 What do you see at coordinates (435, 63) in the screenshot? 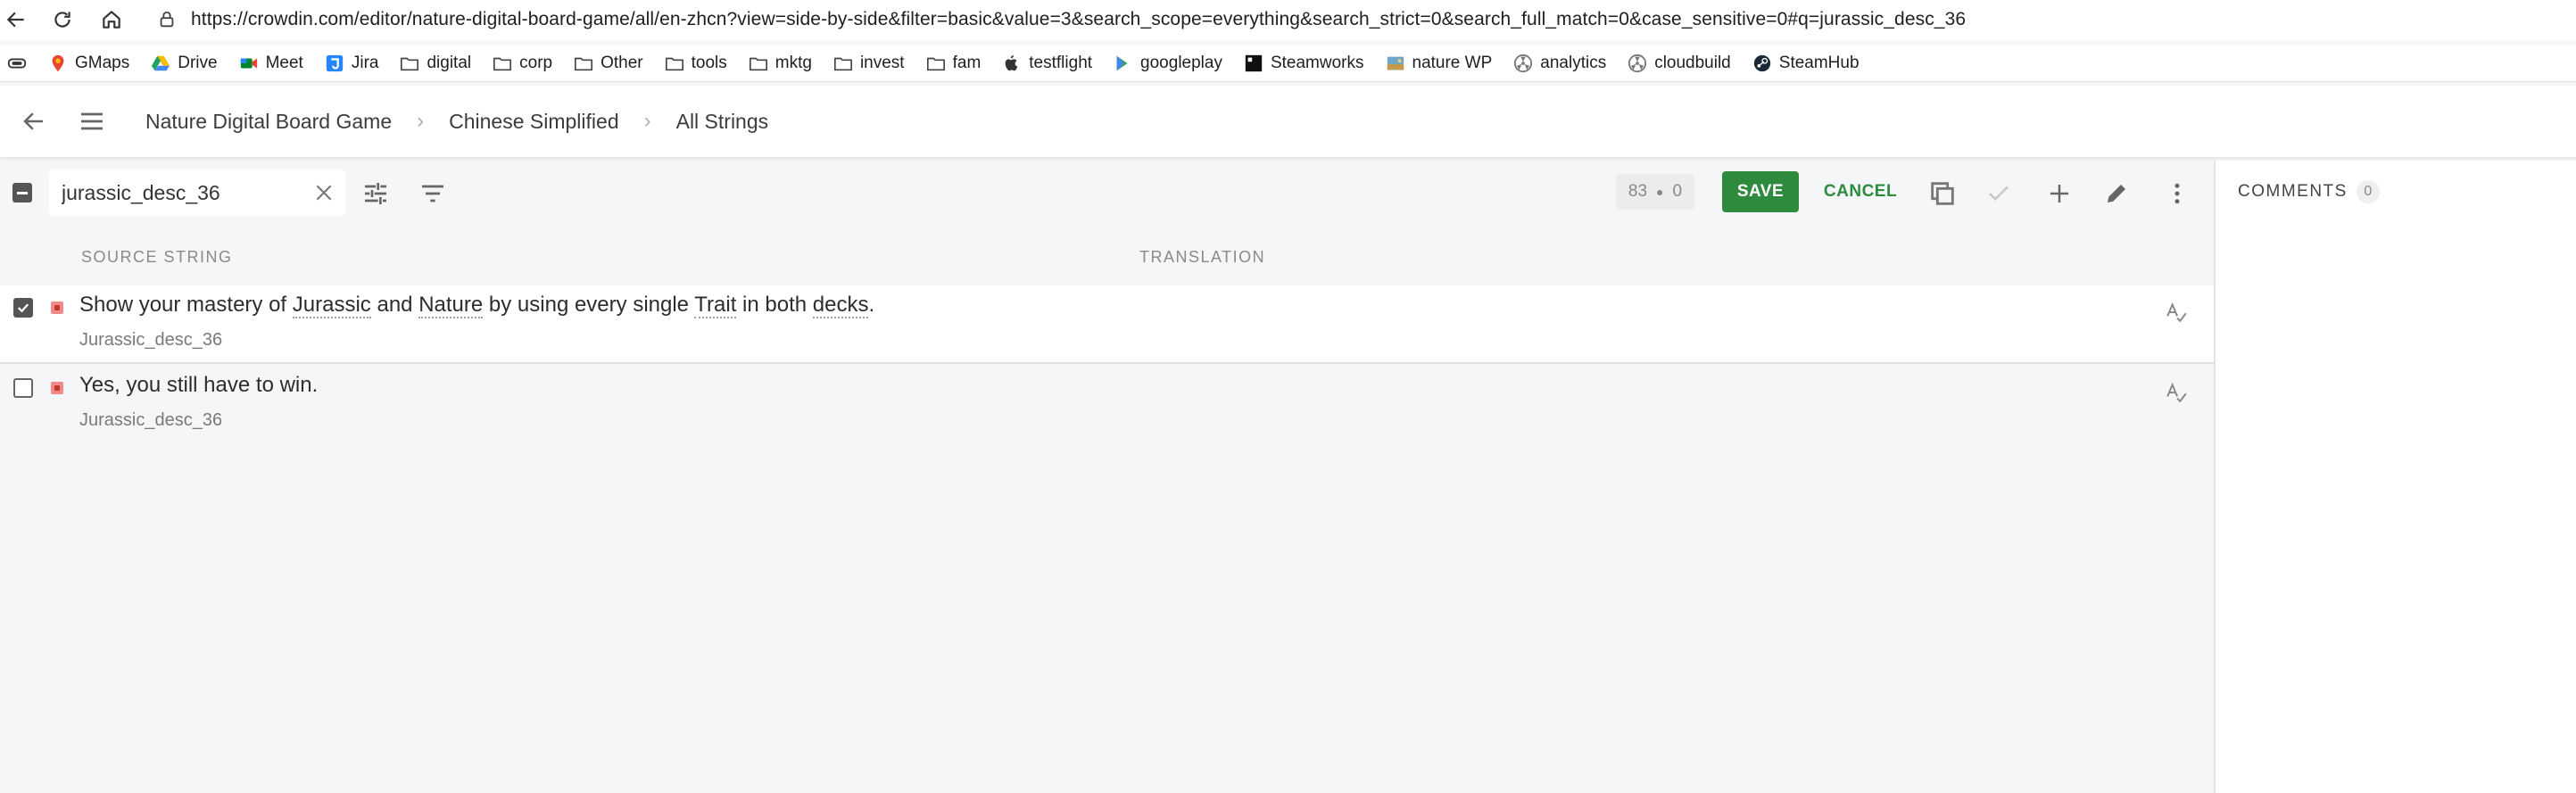
I see `bookmark-digital: digital` at bounding box center [435, 63].